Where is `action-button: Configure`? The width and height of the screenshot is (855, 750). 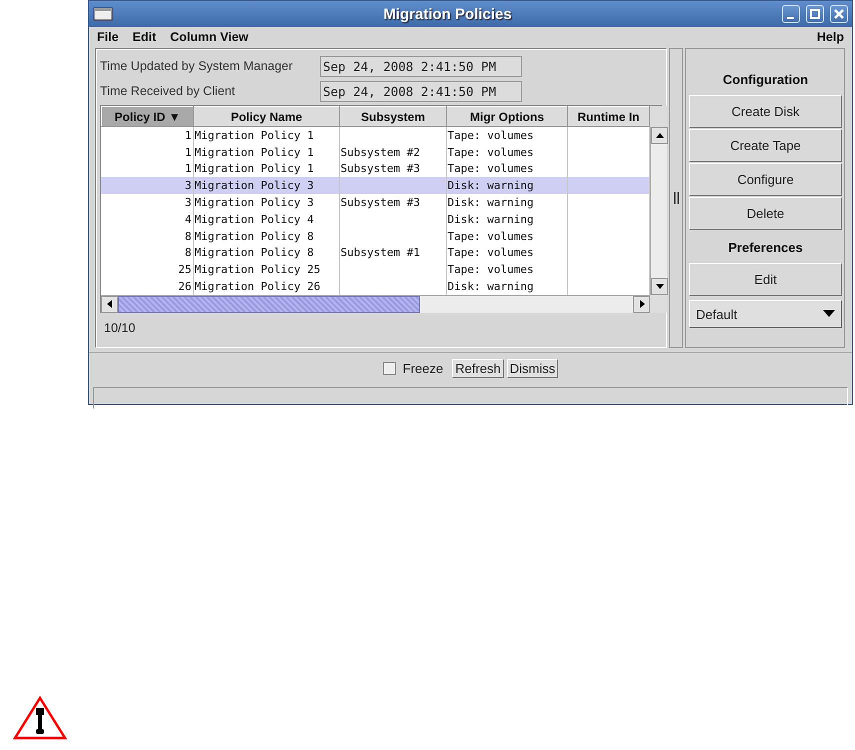 action-button: Configure is located at coordinates (765, 179).